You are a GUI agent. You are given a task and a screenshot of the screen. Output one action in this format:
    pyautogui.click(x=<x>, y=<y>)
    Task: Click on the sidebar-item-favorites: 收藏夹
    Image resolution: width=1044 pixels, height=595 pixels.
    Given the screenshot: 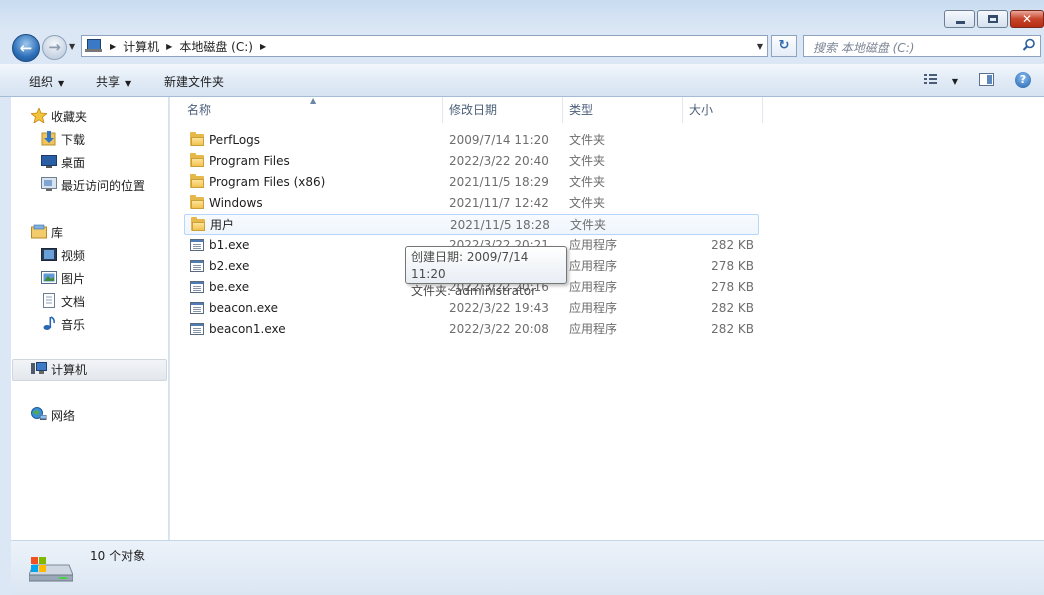 What is the action you would take?
    pyautogui.click(x=58, y=116)
    